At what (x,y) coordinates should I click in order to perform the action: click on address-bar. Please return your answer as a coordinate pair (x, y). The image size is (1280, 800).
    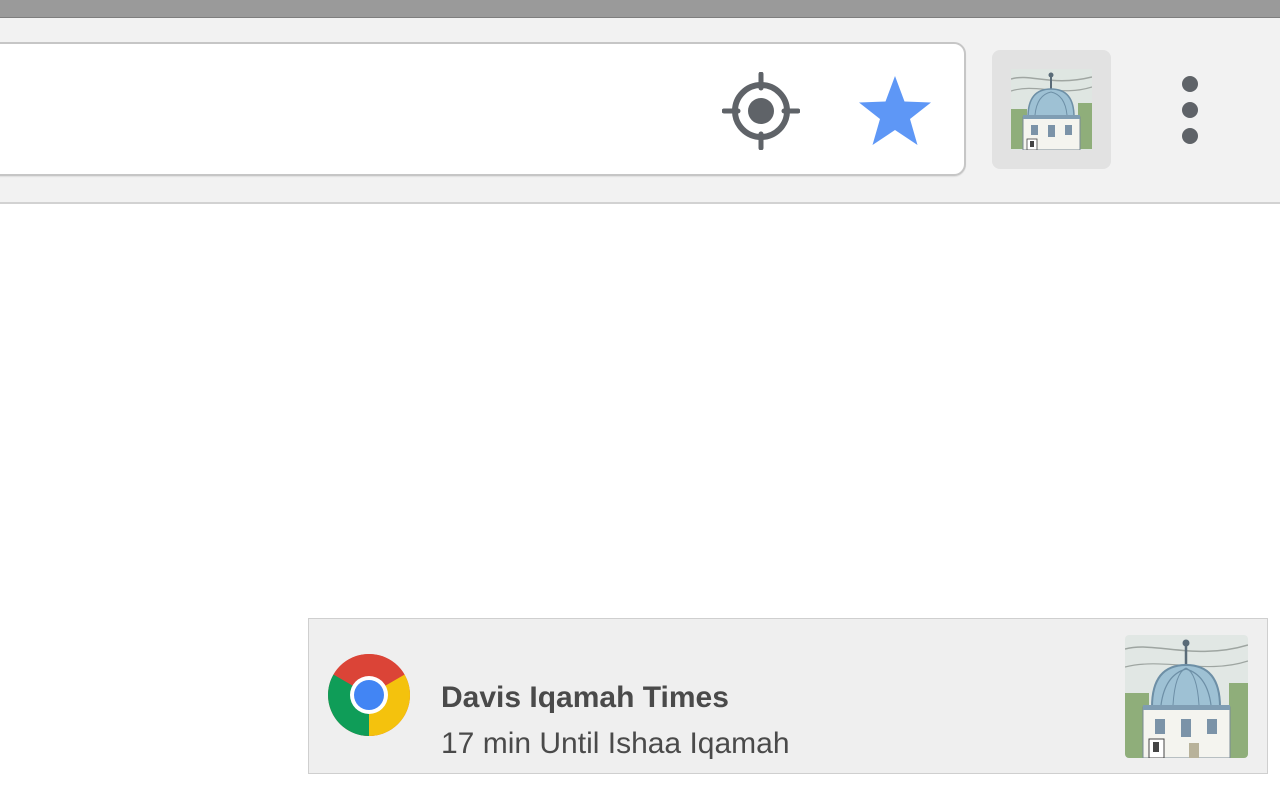
    Looking at the image, I should click on (483, 109).